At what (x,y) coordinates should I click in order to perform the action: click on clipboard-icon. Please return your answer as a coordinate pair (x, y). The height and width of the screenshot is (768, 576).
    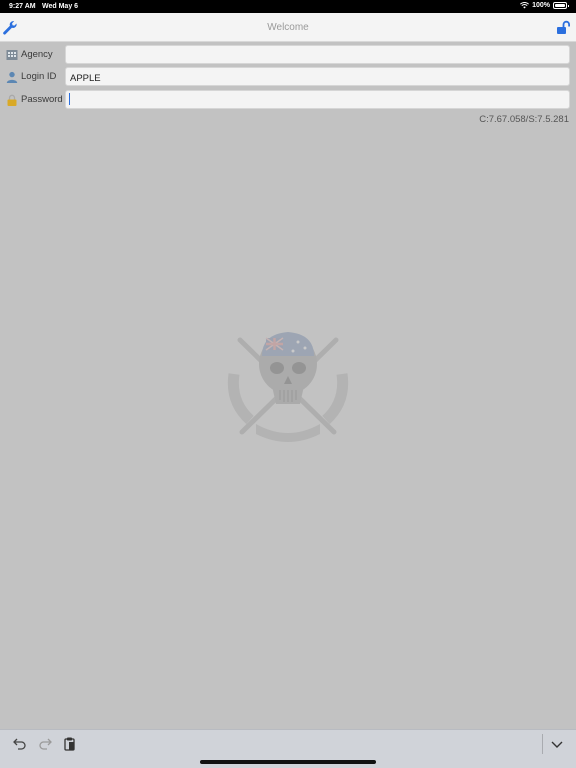
    Looking at the image, I should click on (70, 744).